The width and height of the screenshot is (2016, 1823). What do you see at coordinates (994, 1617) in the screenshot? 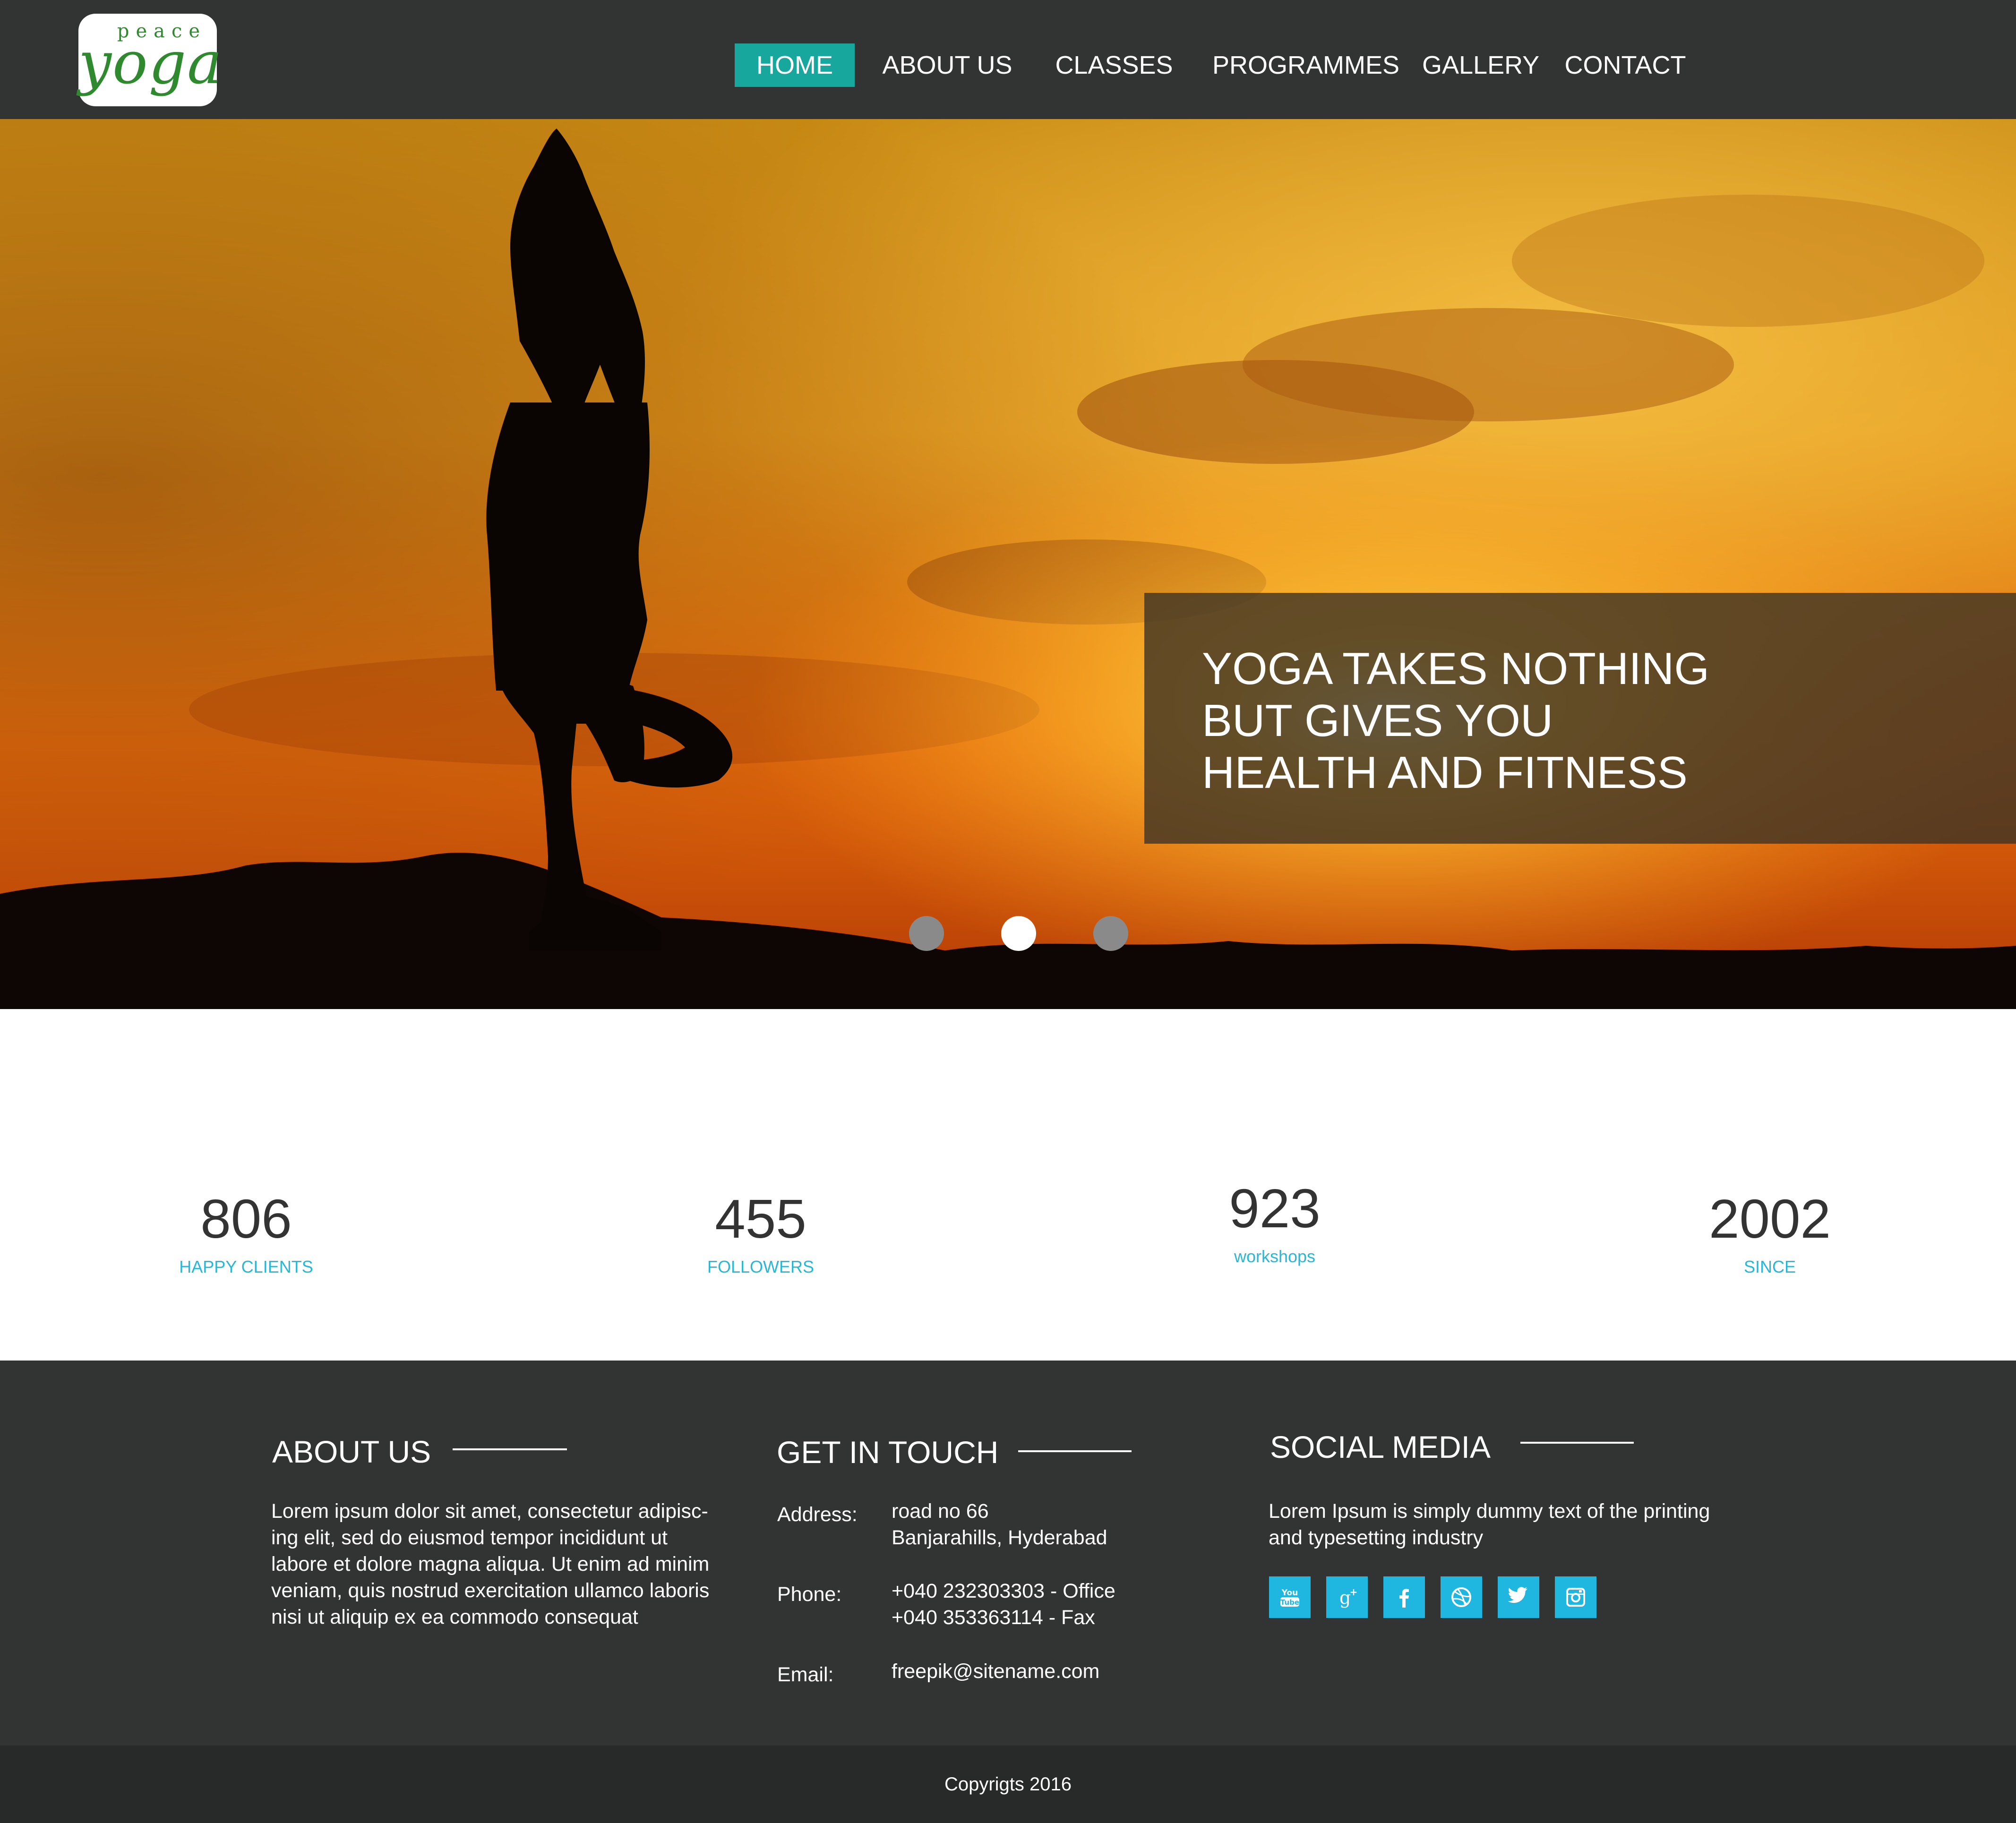
I see `phone-fax: +040 353363114 - Fax` at bounding box center [994, 1617].